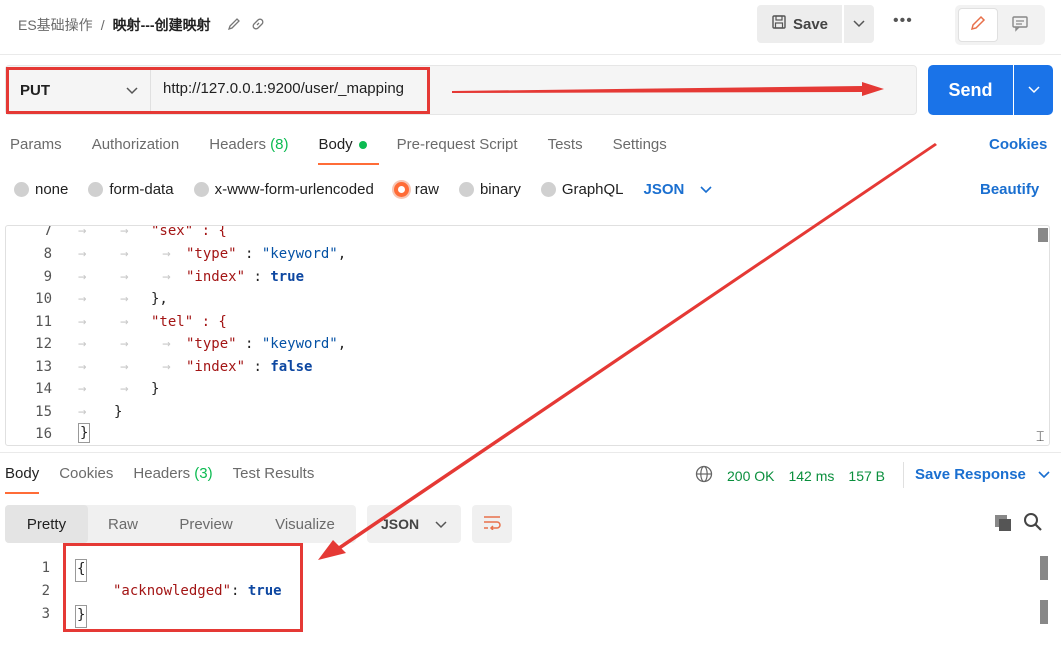 Image resolution: width=1061 pixels, height=646 pixels. I want to click on edit-mode-button, so click(978, 25).